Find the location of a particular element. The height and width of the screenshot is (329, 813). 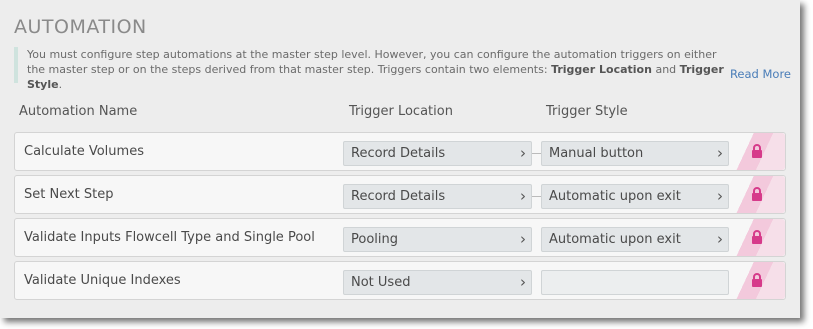

trigger-location-select: Pooling › is located at coordinates (437, 239).